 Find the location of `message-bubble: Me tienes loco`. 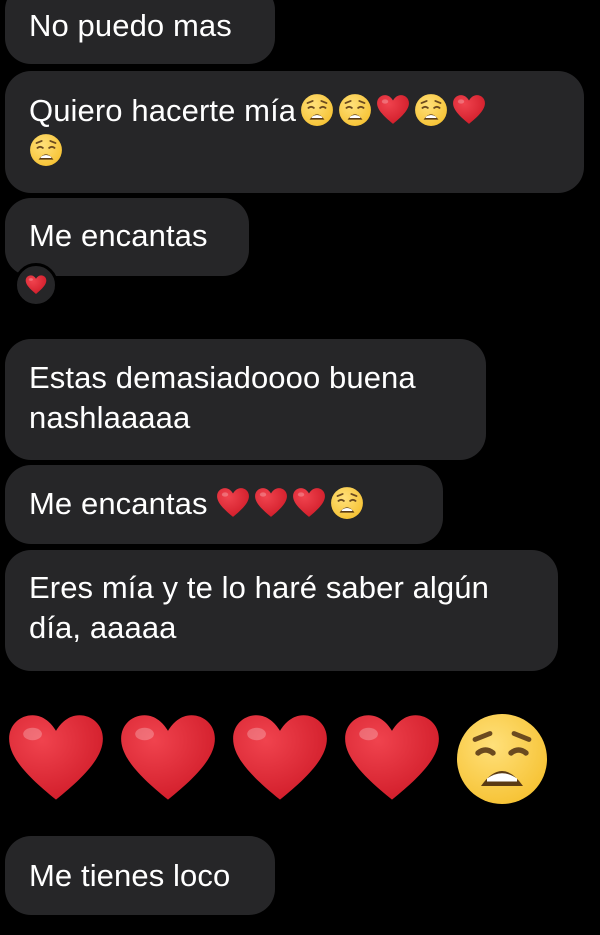

message-bubble: Me tienes loco is located at coordinates (140, 875).